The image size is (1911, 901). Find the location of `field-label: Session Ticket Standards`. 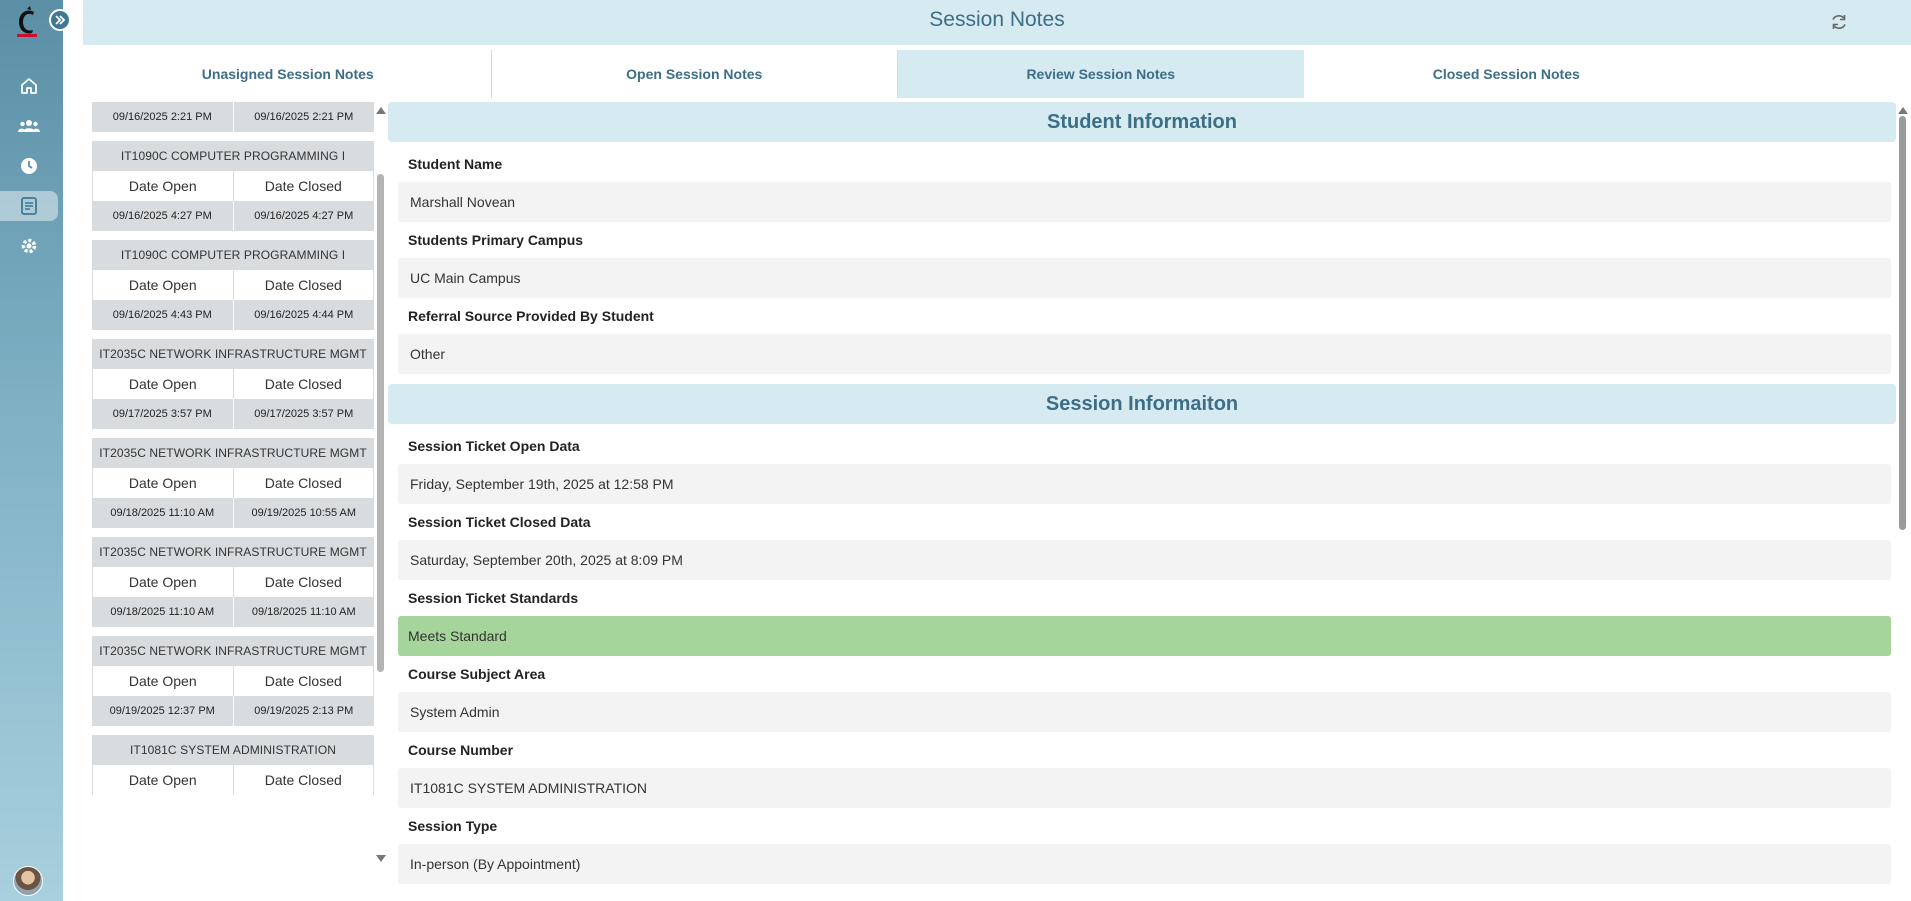

field-label: Session Ticket Standards is located at coordinates (493, 598).